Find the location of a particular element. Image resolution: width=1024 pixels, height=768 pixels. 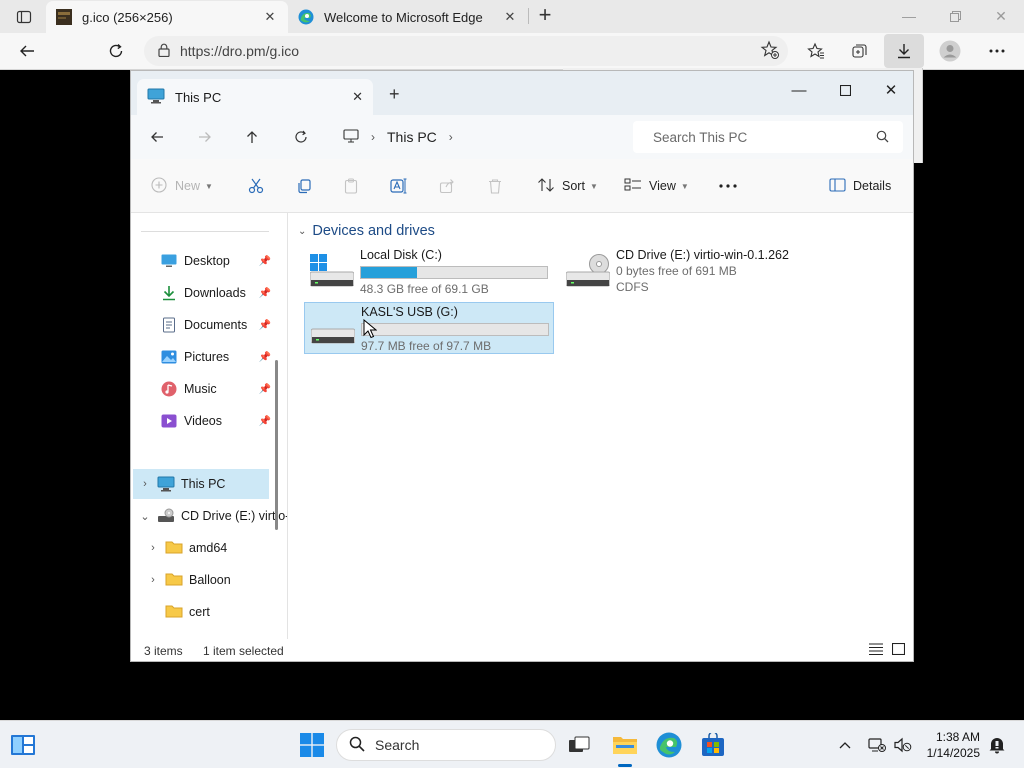

status-bar: 3 items 1 item selected is located at coordinates (522, 650).